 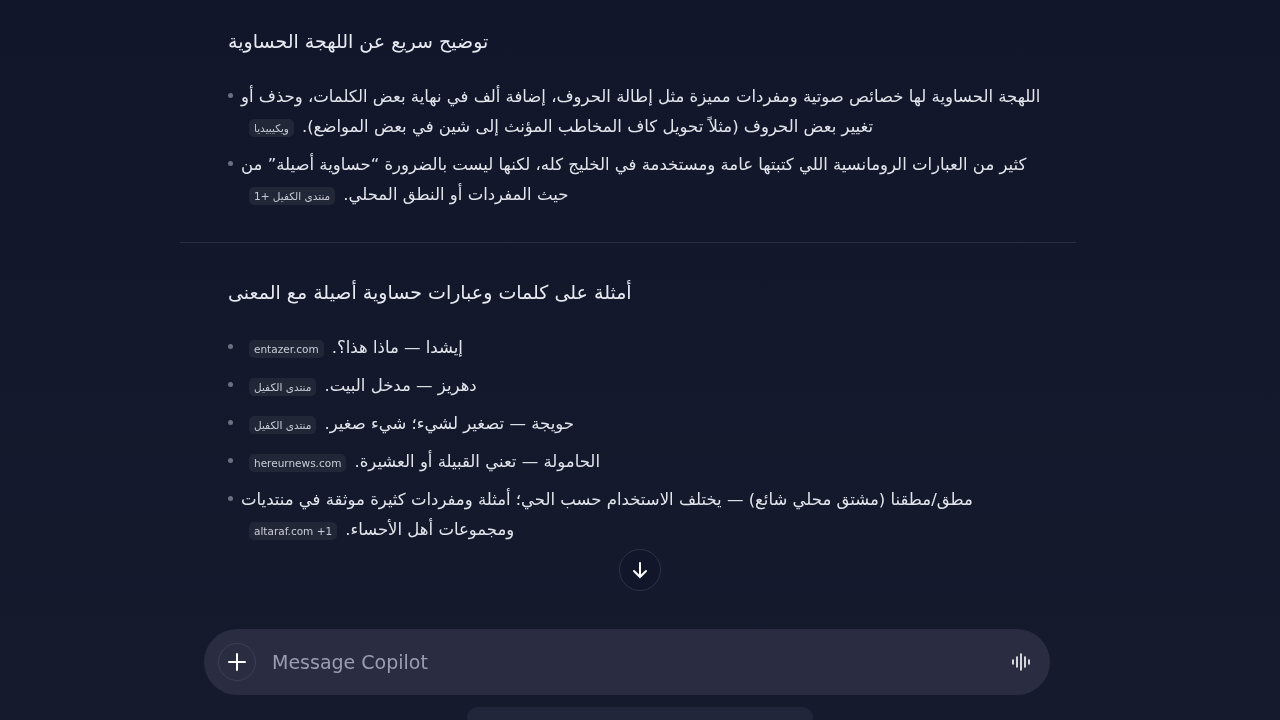 I want to click on section-heading: أمثلة على كلمات وعبارات حساوية أصيلة مع المعنى, so click(x=430, y=292).